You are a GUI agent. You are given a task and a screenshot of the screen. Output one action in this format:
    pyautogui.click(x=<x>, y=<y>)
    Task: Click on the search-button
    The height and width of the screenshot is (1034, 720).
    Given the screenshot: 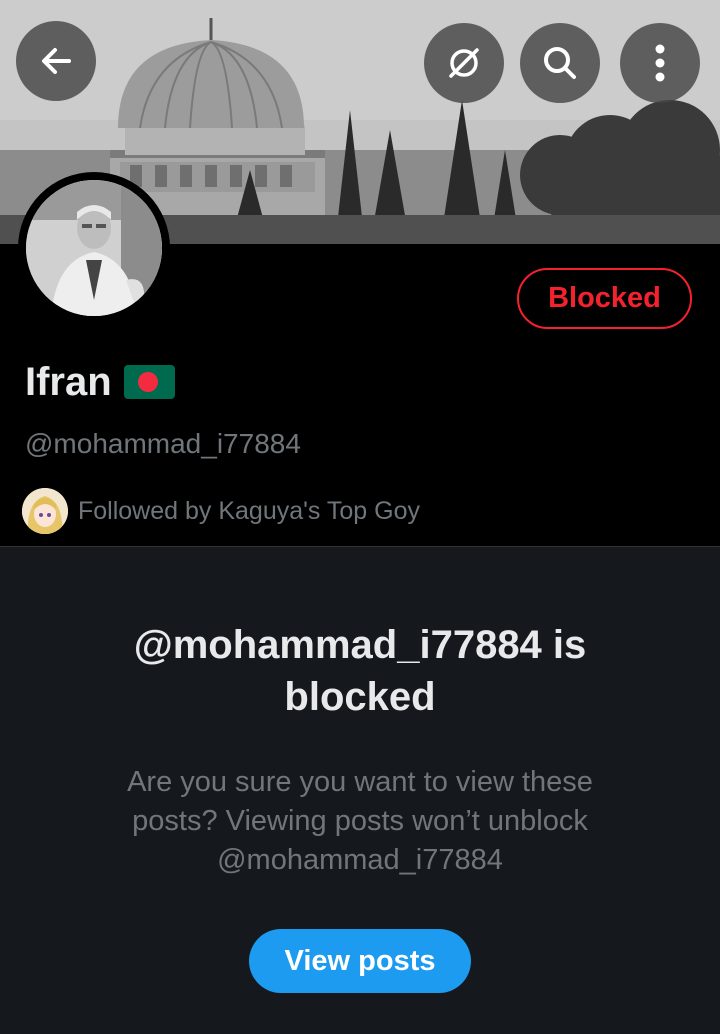 What is the action you would take?
    pyautogui.click(x=560, y=63)
    